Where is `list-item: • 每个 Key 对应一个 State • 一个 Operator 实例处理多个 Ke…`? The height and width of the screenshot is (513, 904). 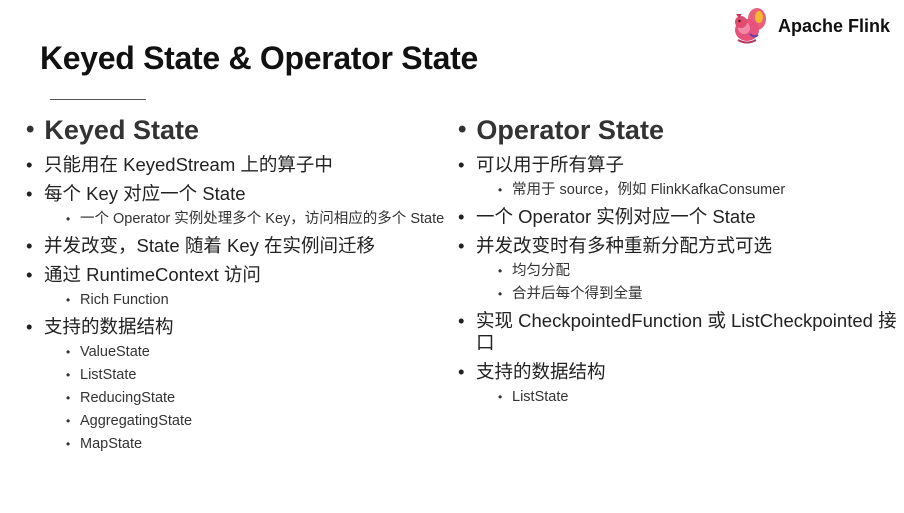 list-item: • 每个 Key 对应一个 State • 一个 Operator 实例处理多个 Ke… is located at coordinates (236, 205).